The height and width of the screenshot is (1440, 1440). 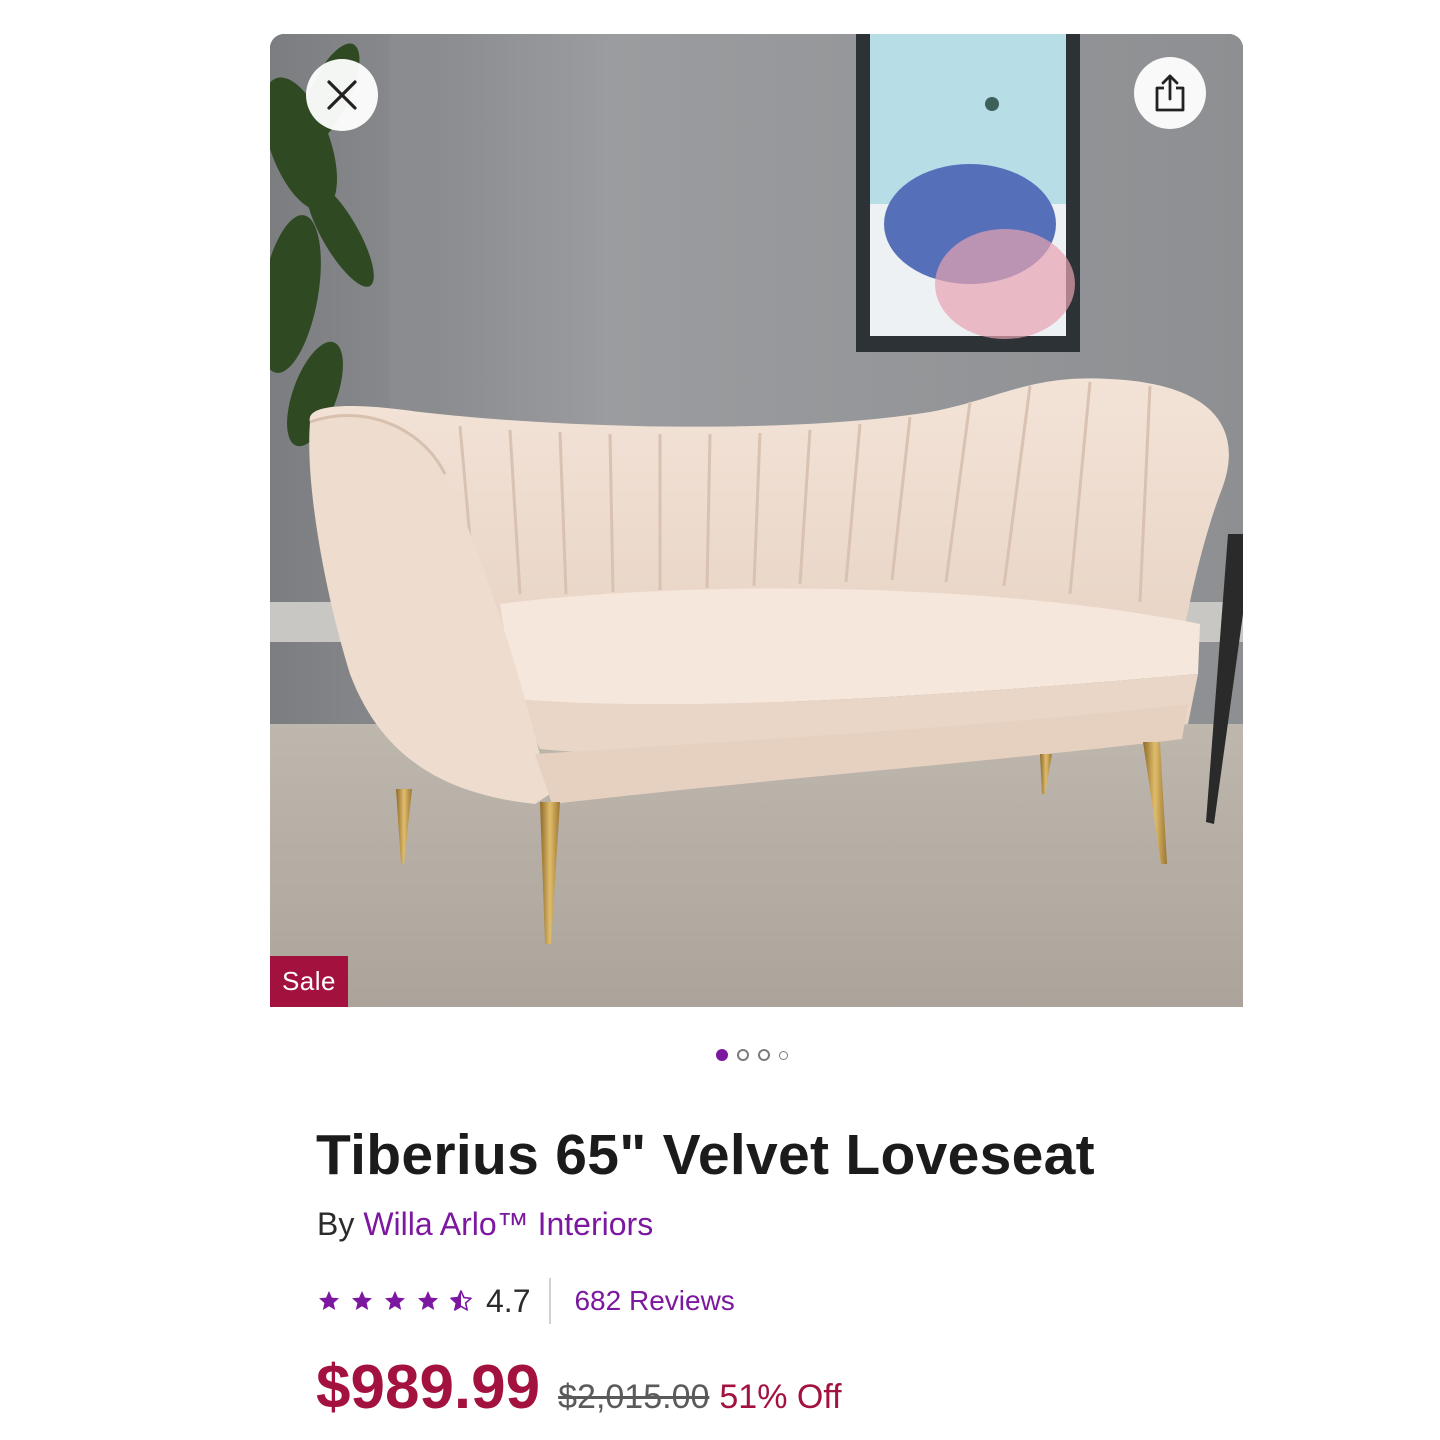 I want to click on price-row: $989.99 $2,015.00 51% Off, so click(x=579, y=1387).